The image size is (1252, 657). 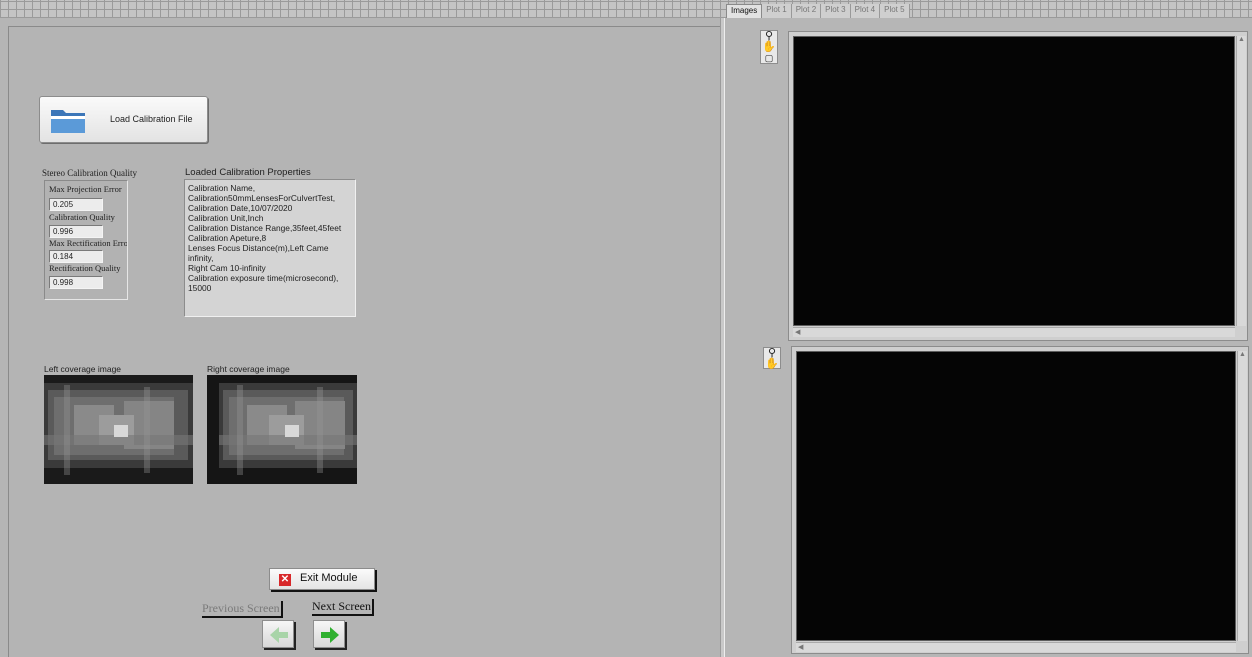 I want to click on next-screen-button, so click(x=329, y=634).